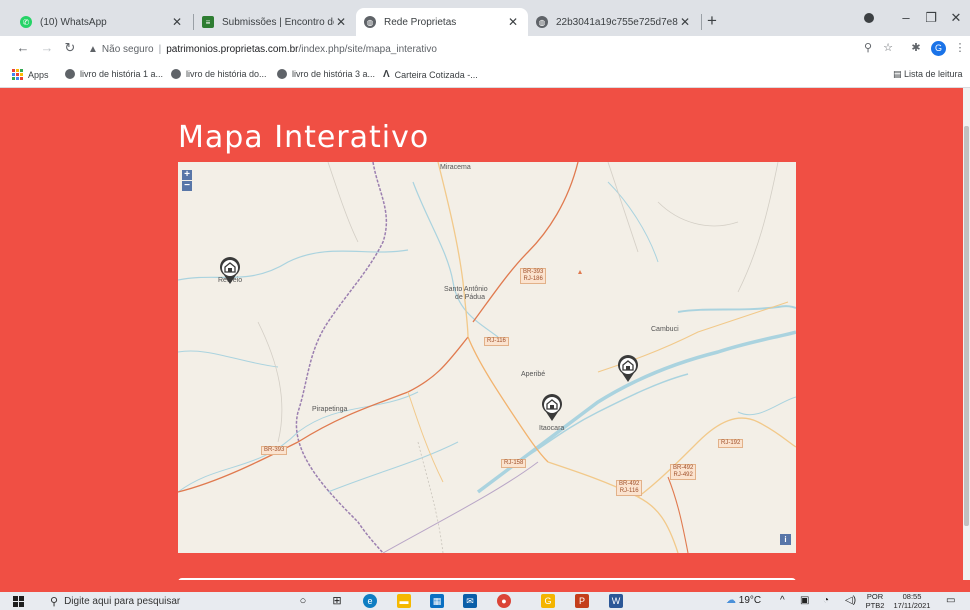 The image size is (970, 610). Describe the element at coordinates (73, 22) in the screenshot. I see `tab-title: (10) WhatsApp` at that location.